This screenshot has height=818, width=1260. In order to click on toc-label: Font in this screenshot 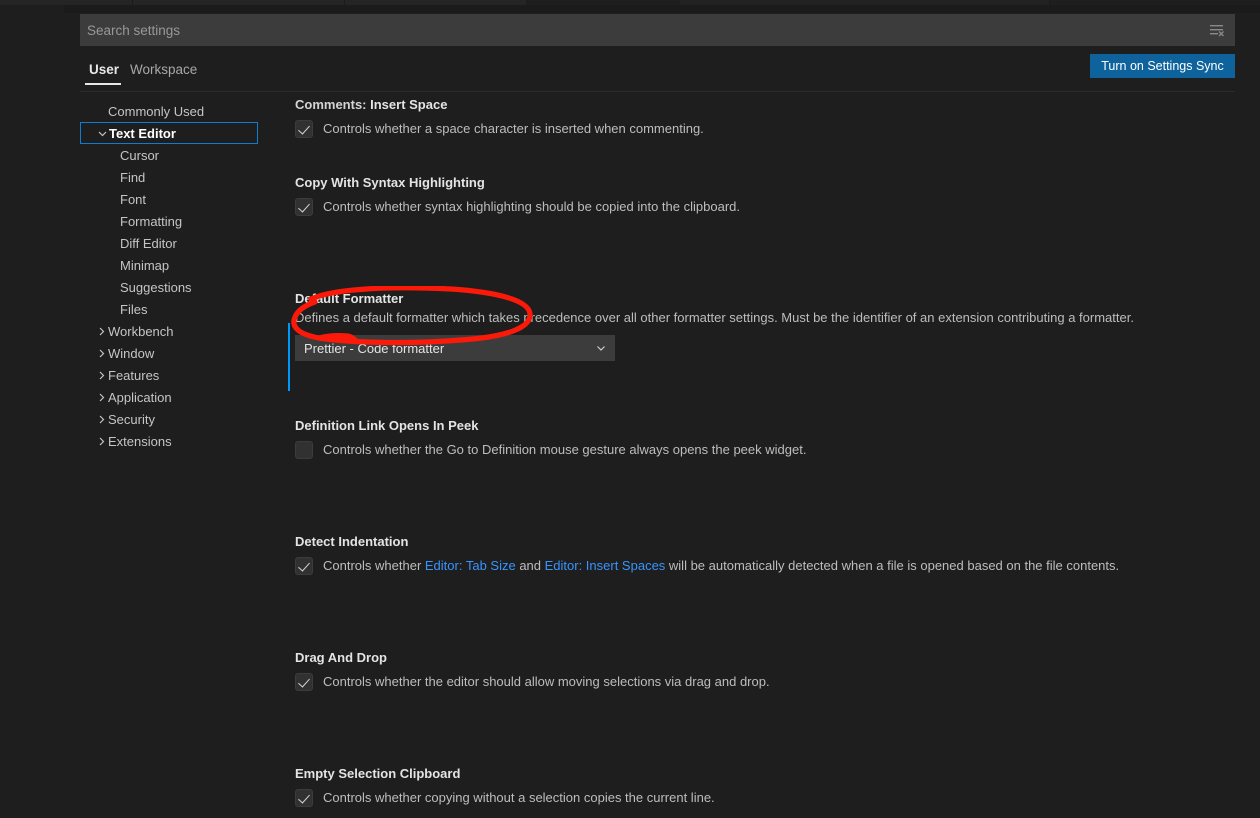, I will do `click(133, 199)`.